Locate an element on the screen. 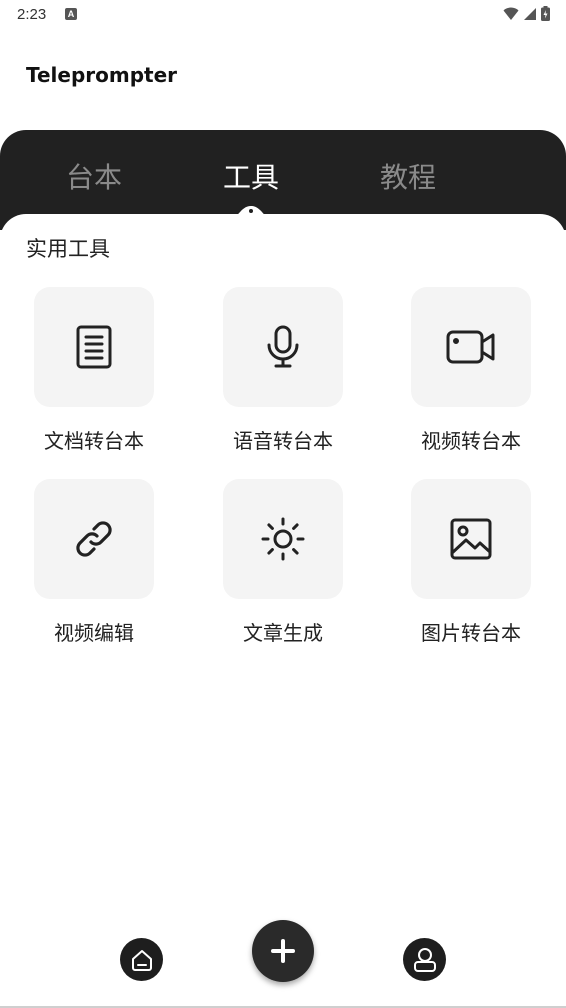  bottom-nav is located at coordinates (283, 959).